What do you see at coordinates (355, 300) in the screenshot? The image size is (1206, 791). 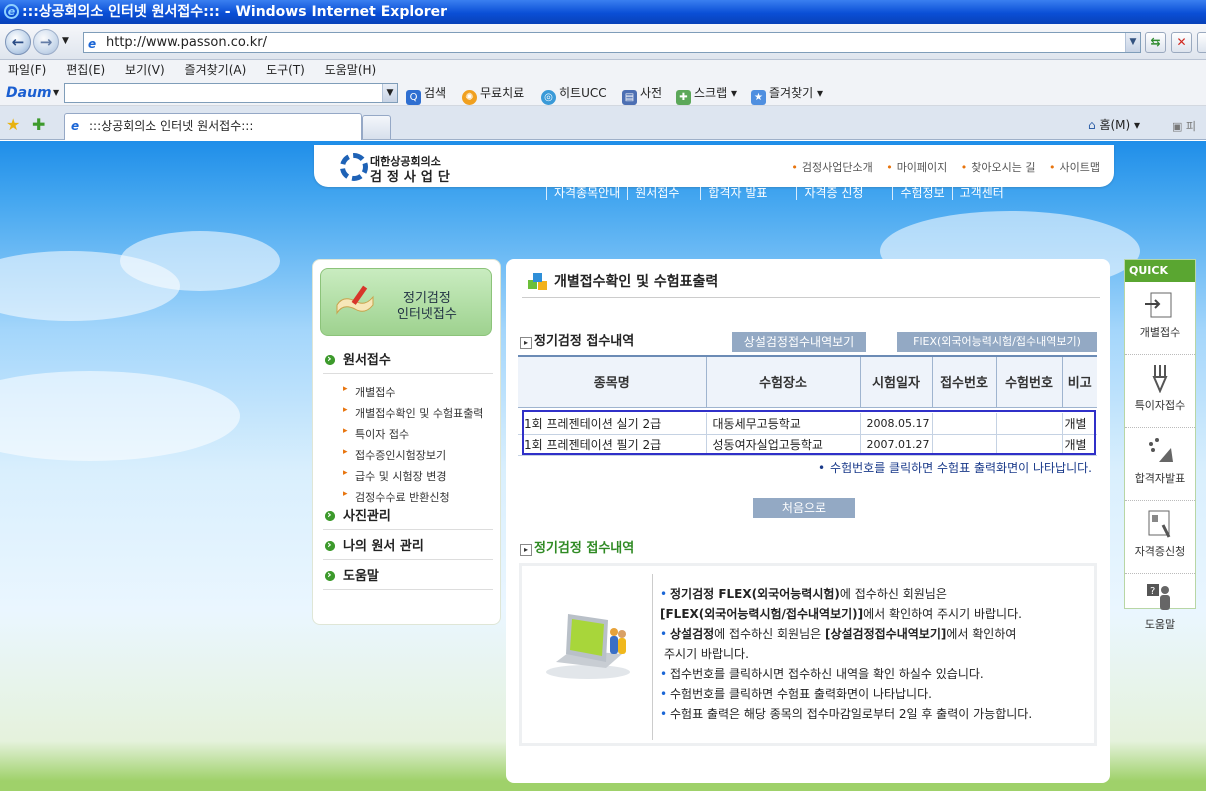 I see `scroll-pen-icon` at bounding box center [355, 300].